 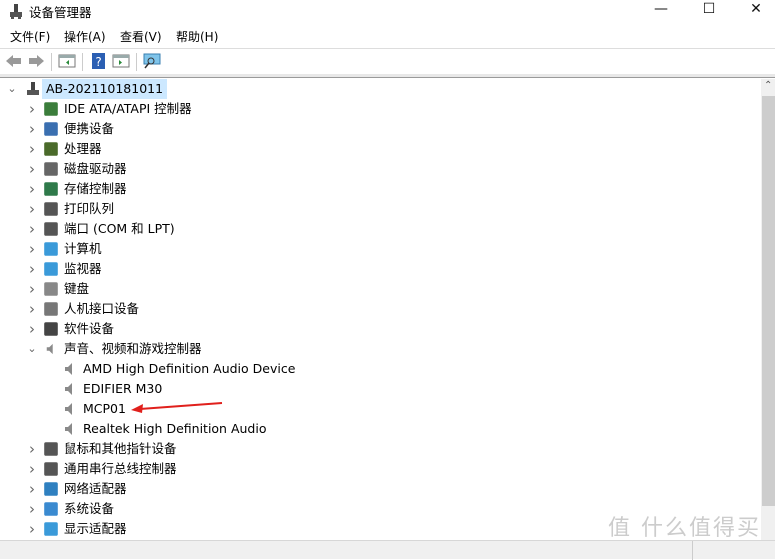 I want to click on disk-drive-icon, so click(x=51, y=169).